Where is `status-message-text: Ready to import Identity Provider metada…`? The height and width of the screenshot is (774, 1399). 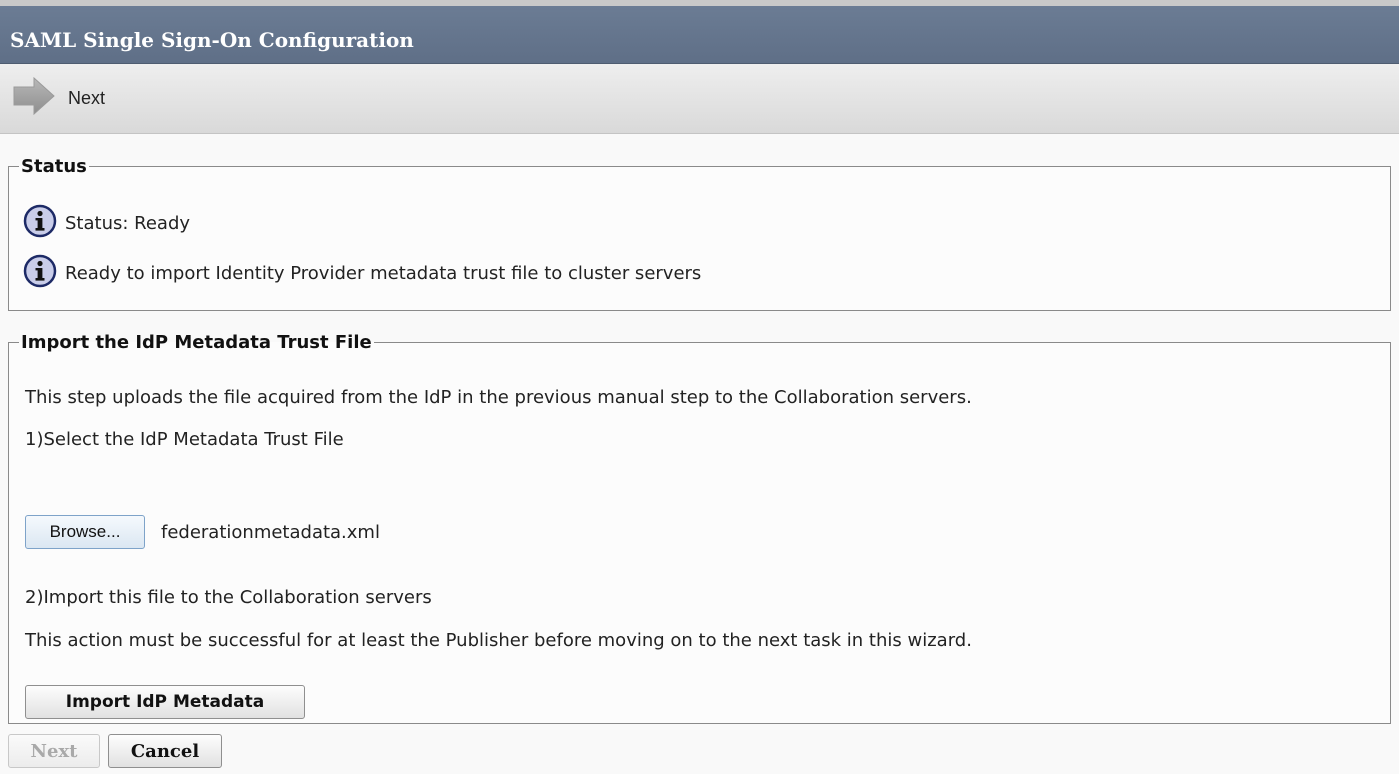
status-message-text: Ready to import Identity Provider metada… is located at coordinates (383, 273).